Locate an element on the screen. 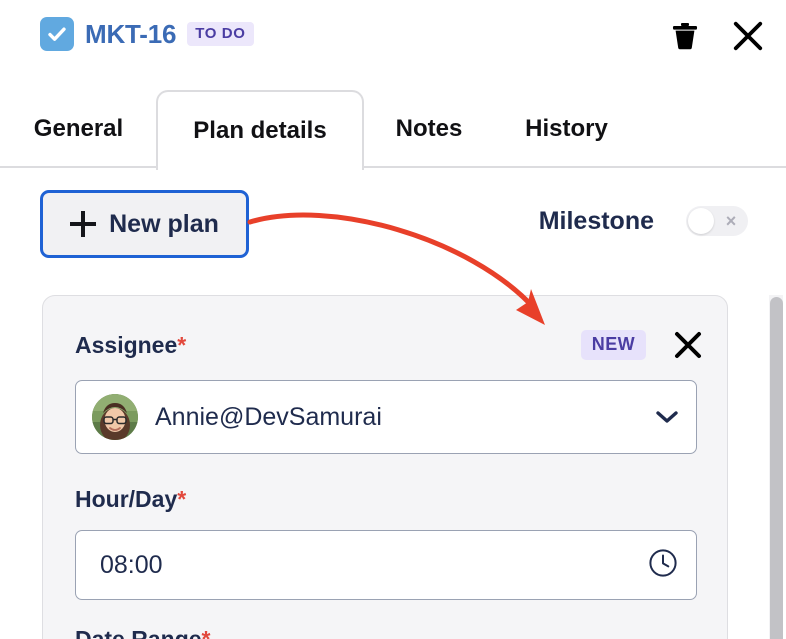 This screenshot has height=639, width=786. remove-plan-close-icon is located at coordinates (688, 345).